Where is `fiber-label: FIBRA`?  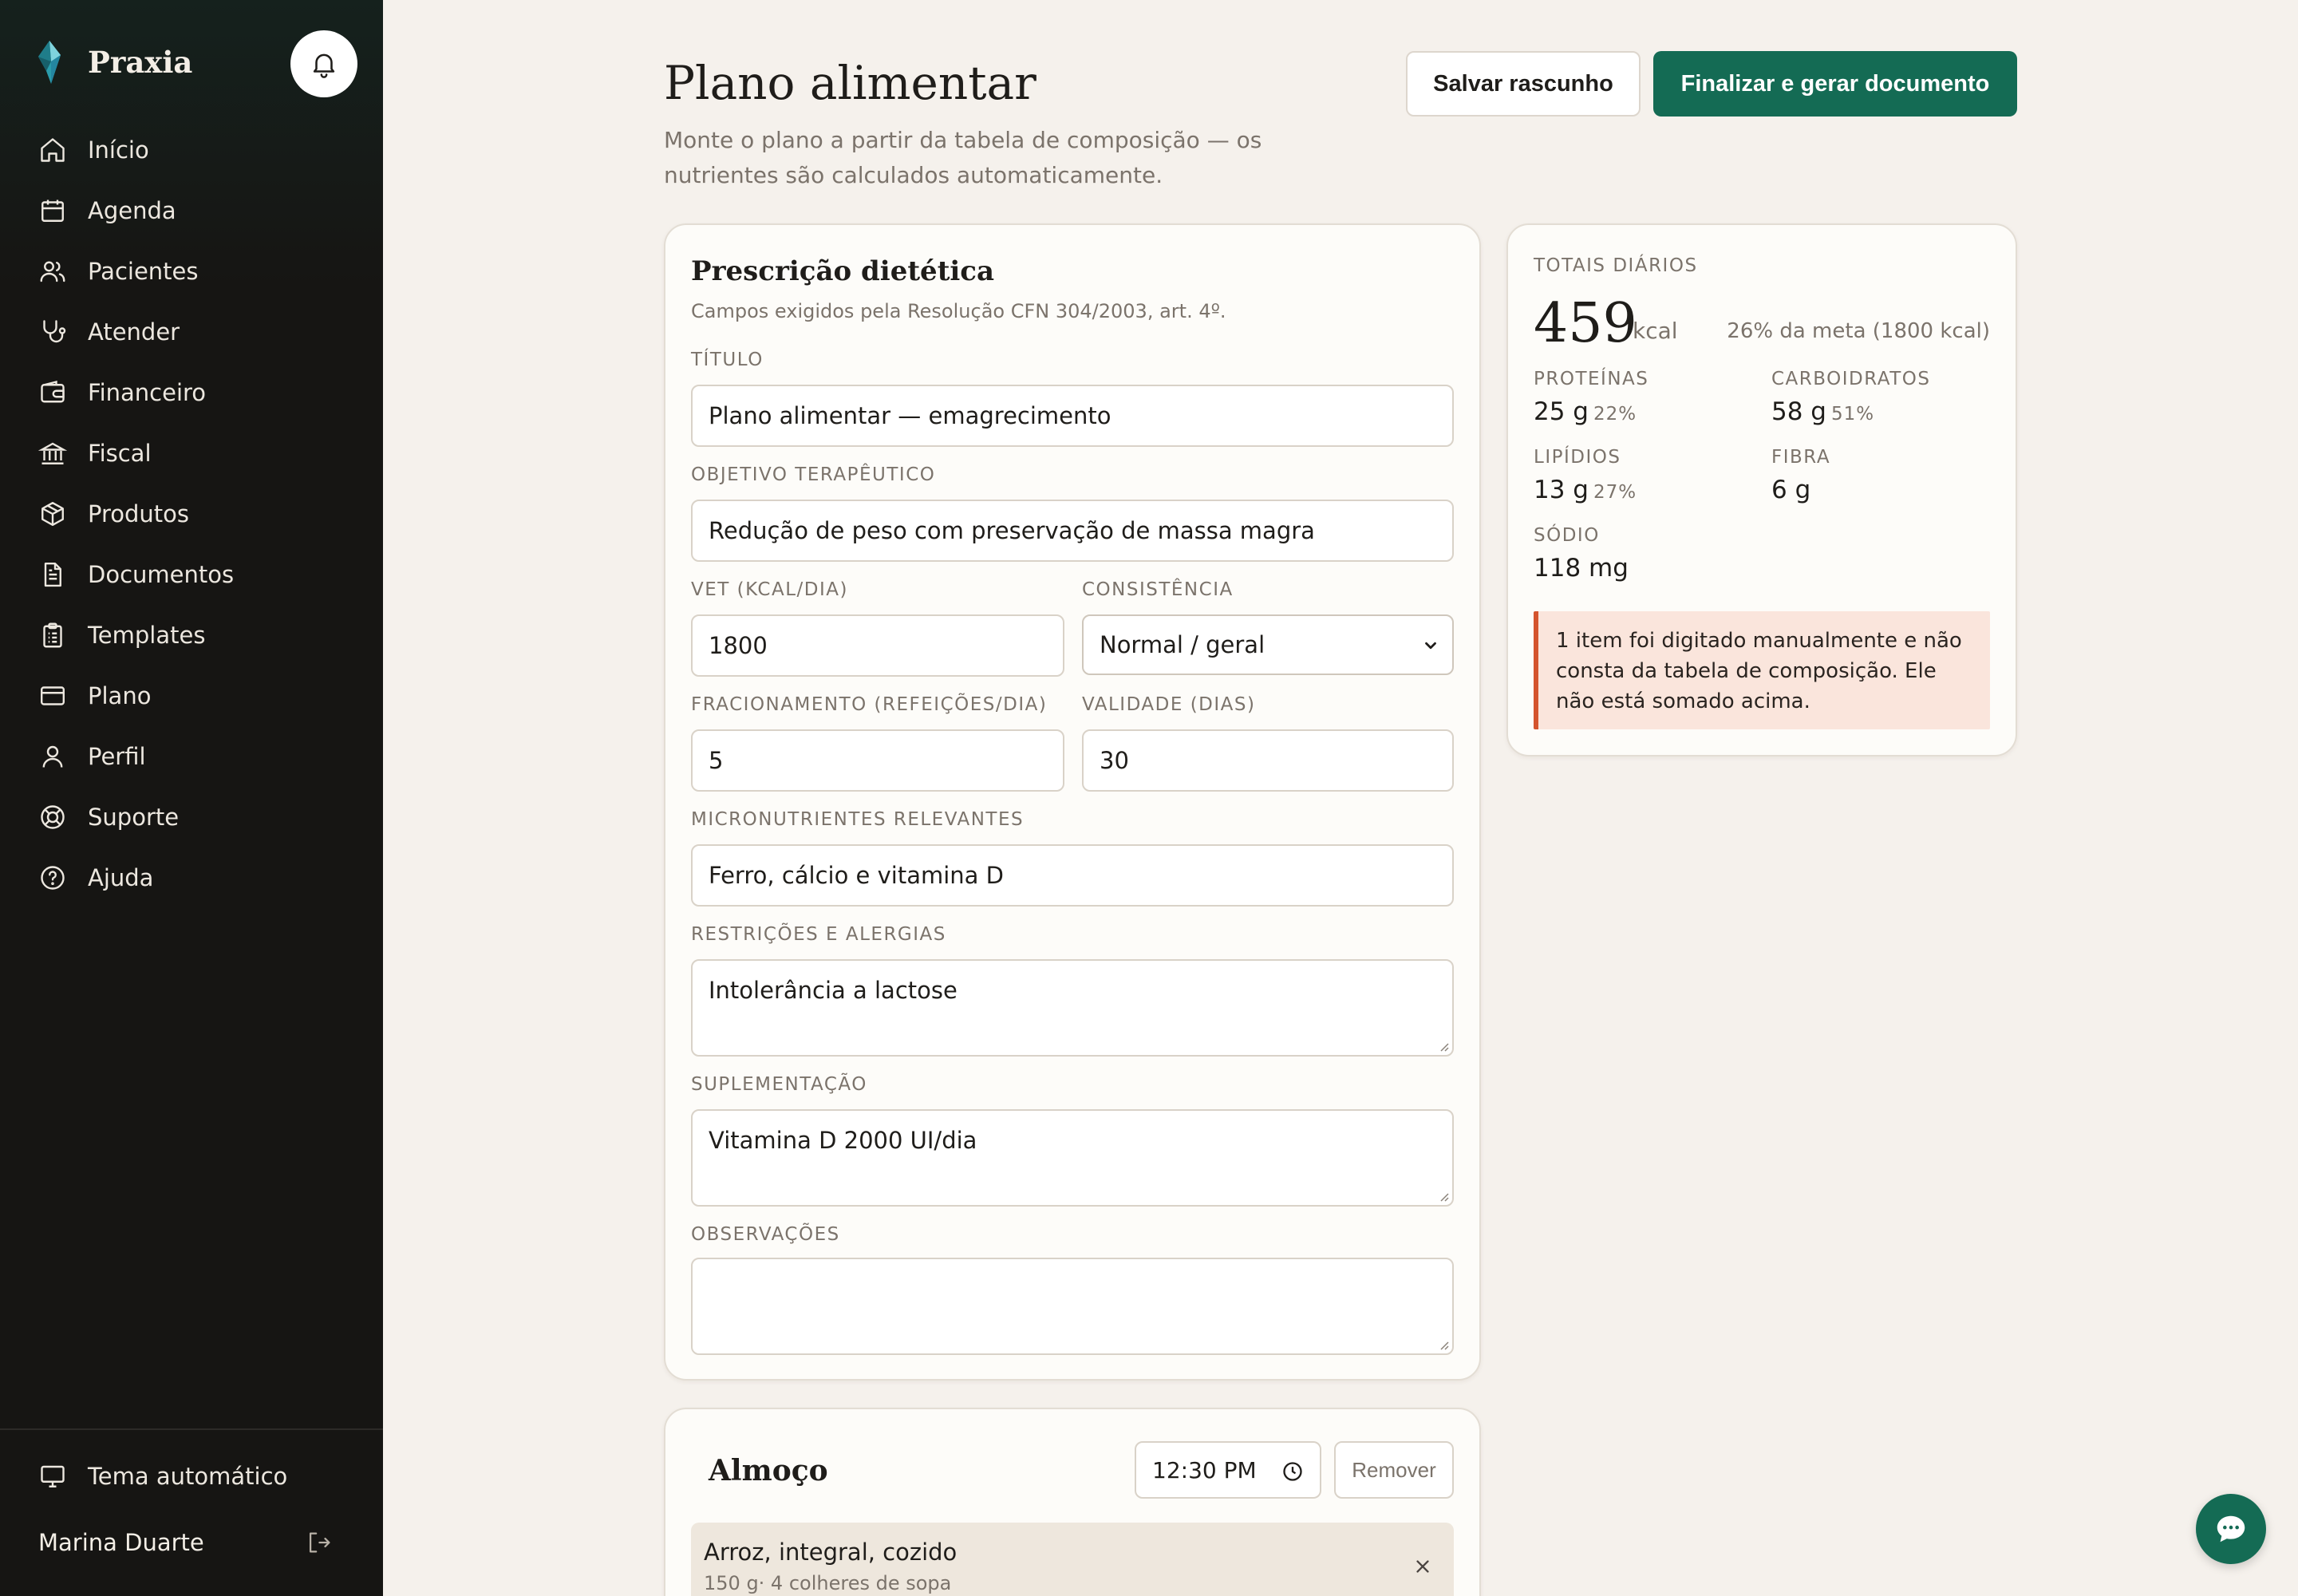
fiber-label: FIBRA is located at coordinates (1801, 457).